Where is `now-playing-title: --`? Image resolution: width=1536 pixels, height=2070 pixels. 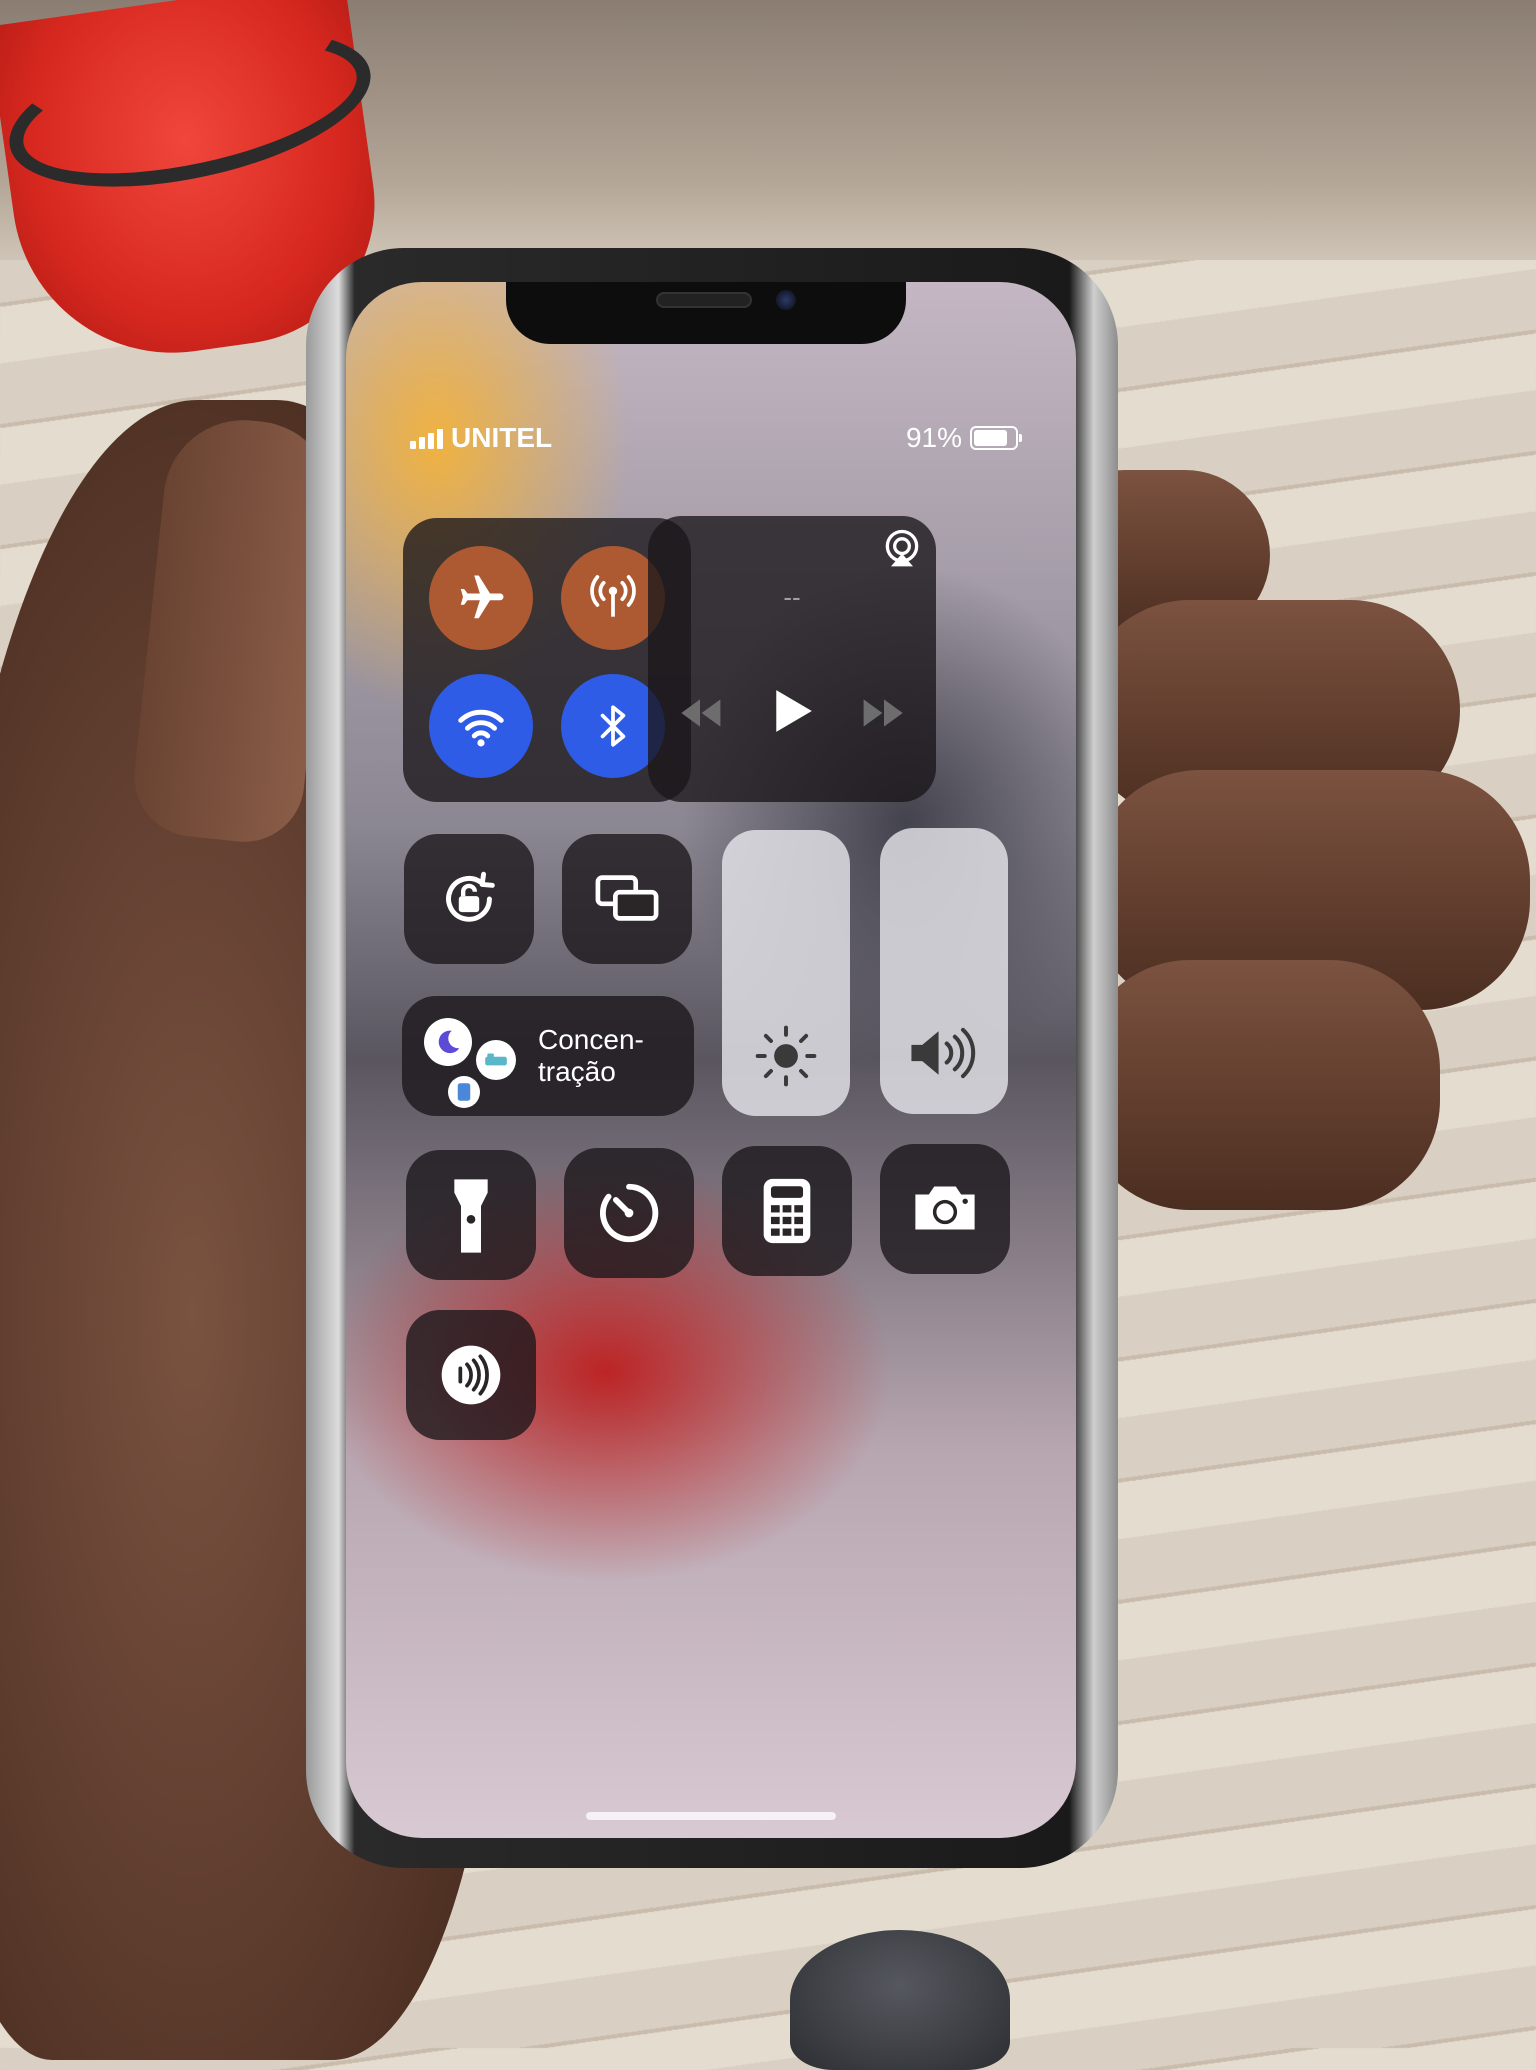
now-playing-title: -- is located at coordinates (792, 597).